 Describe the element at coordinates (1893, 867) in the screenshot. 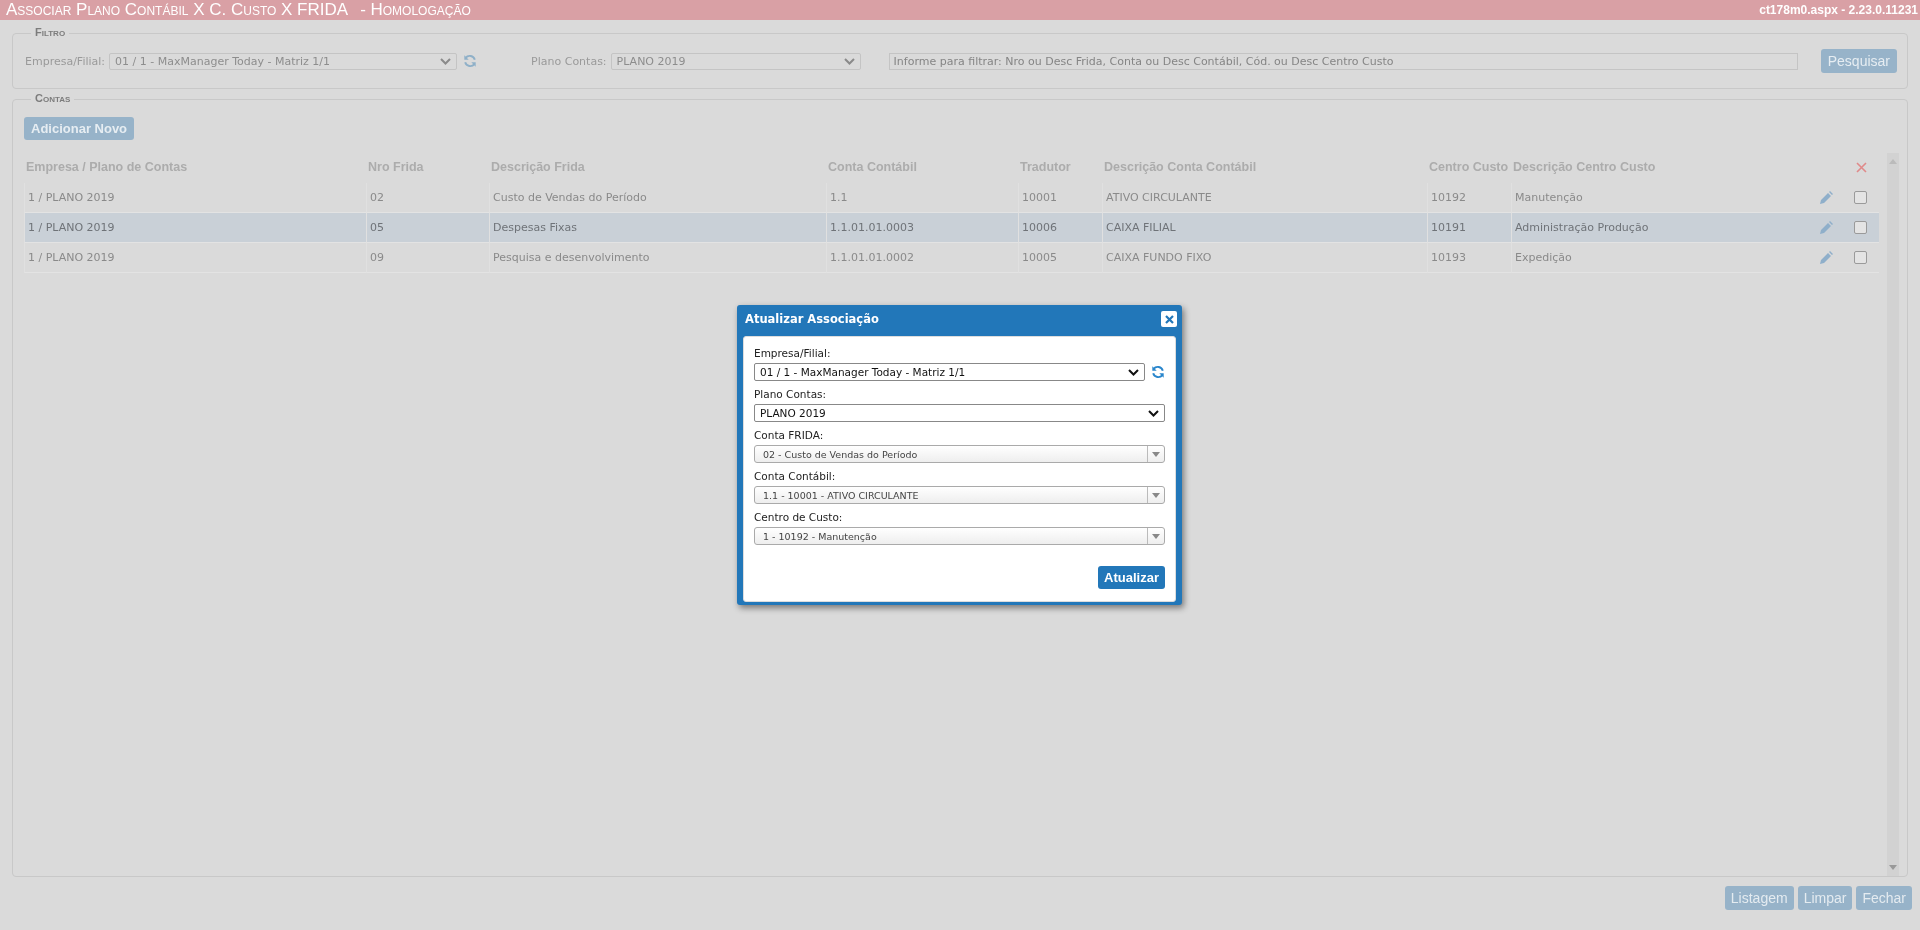

I see `scroll-down-icon` at that location.